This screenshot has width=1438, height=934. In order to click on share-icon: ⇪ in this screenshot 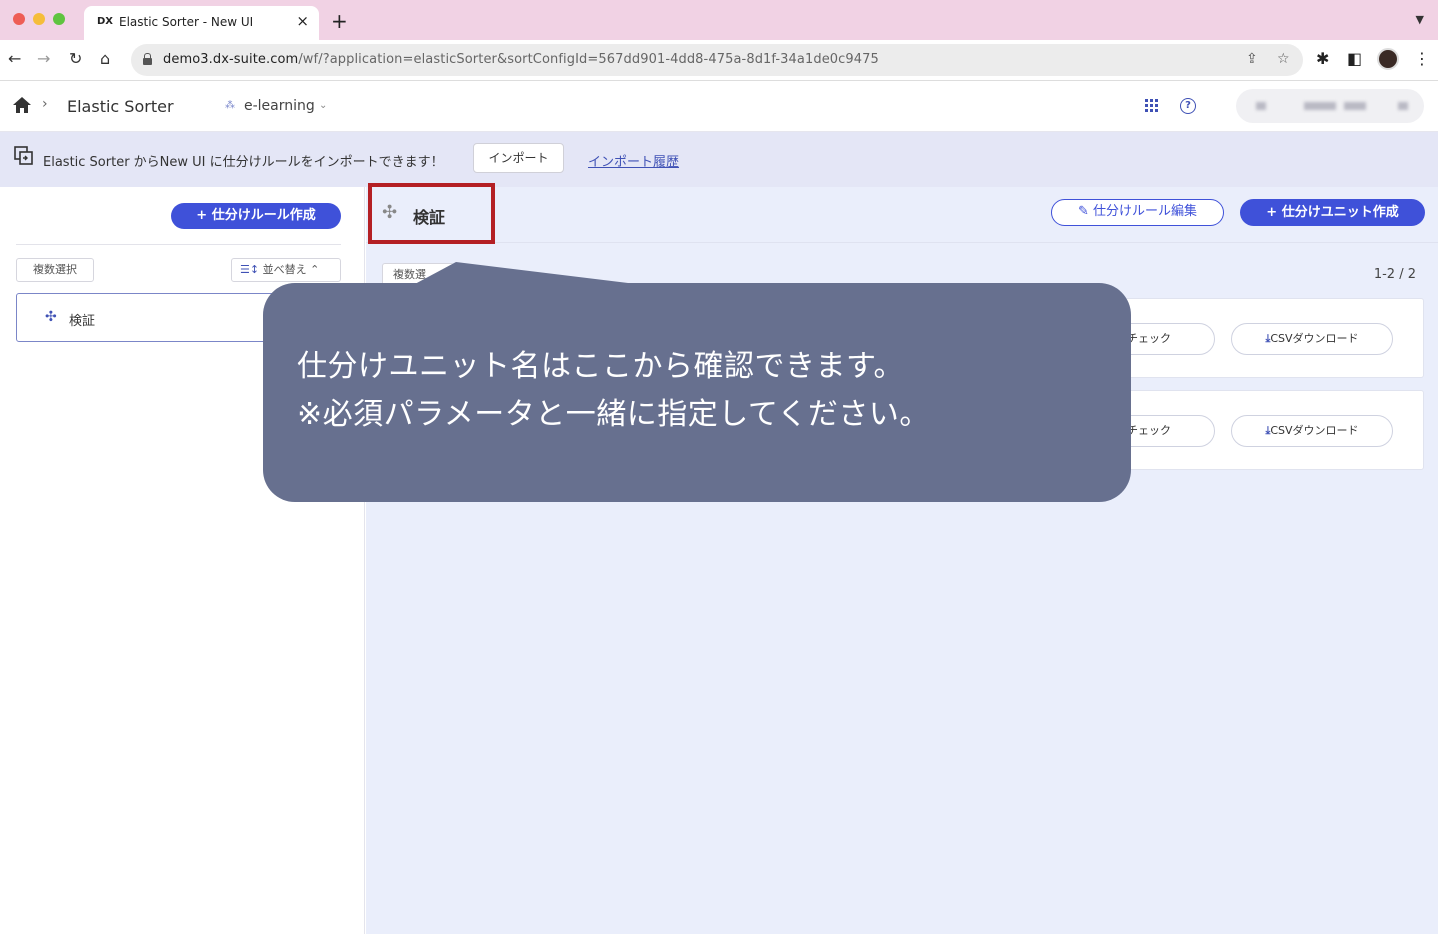, I will do `click(1252, 59)`.